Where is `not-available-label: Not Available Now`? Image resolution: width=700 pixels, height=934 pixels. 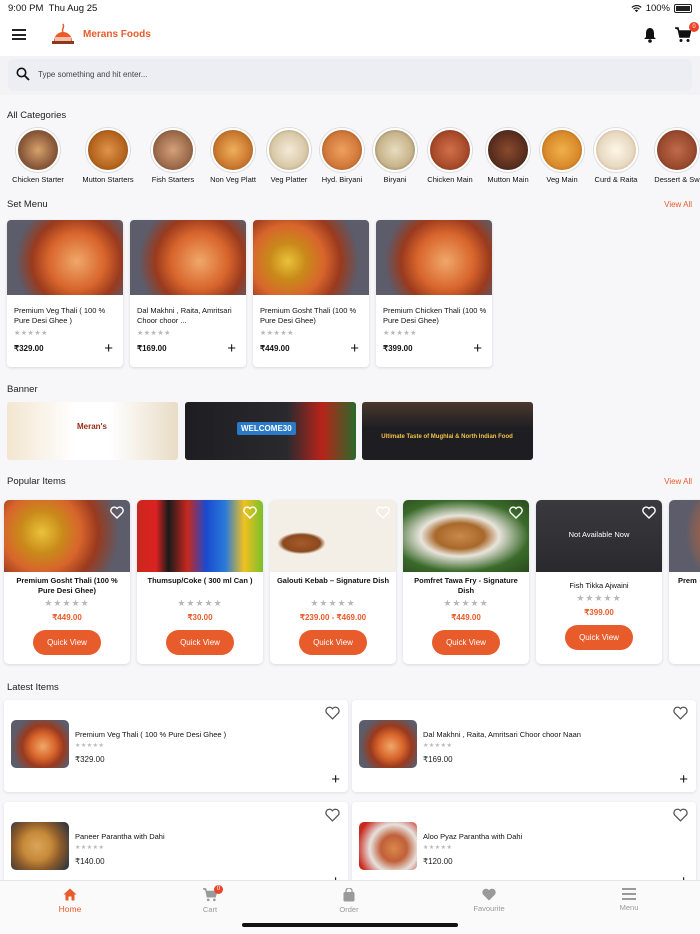 not-available-label: Not Available Now is located at coordinates (599, 534).